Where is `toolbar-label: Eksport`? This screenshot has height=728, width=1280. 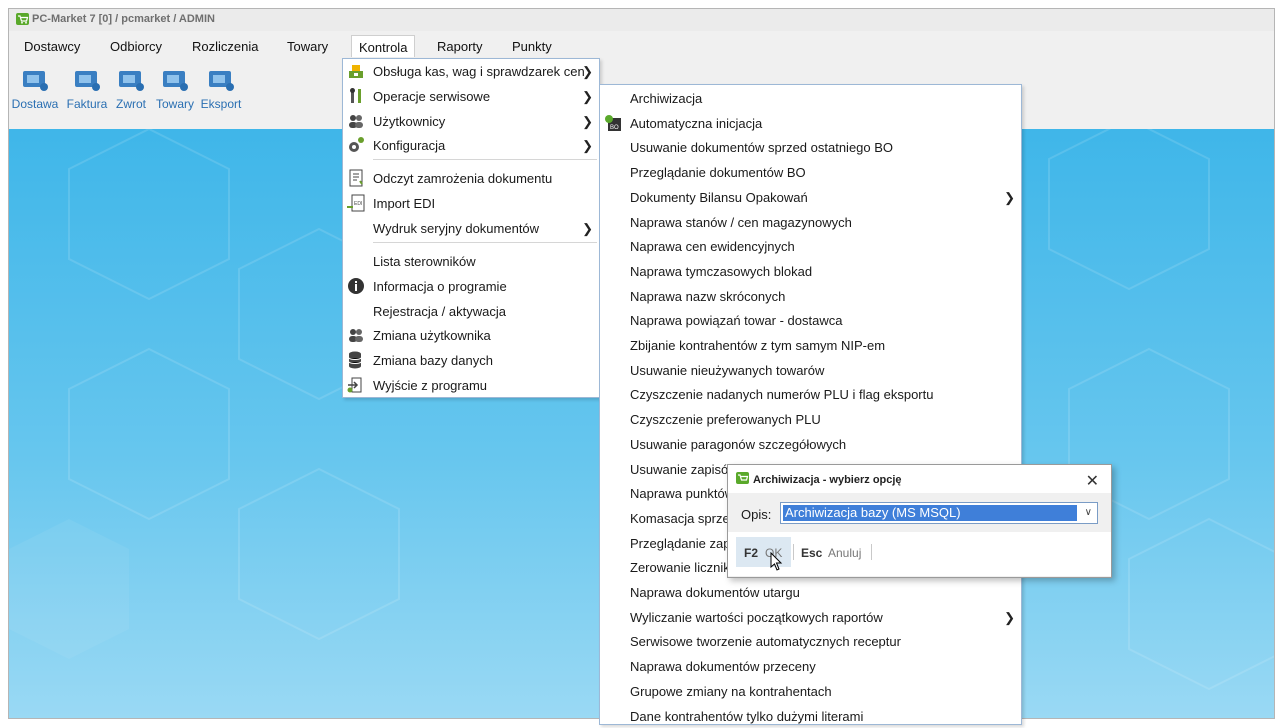
toolbar-label: Eksport is located at coordinates (221, 104).